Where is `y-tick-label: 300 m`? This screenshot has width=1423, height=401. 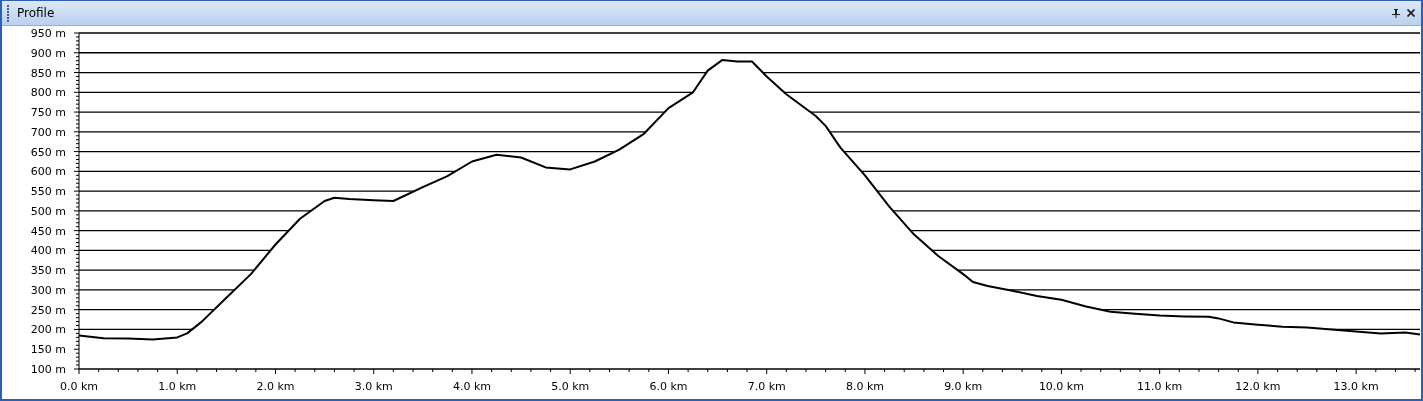 y-tick-label: 300 m is located at coordinates (48, 290).